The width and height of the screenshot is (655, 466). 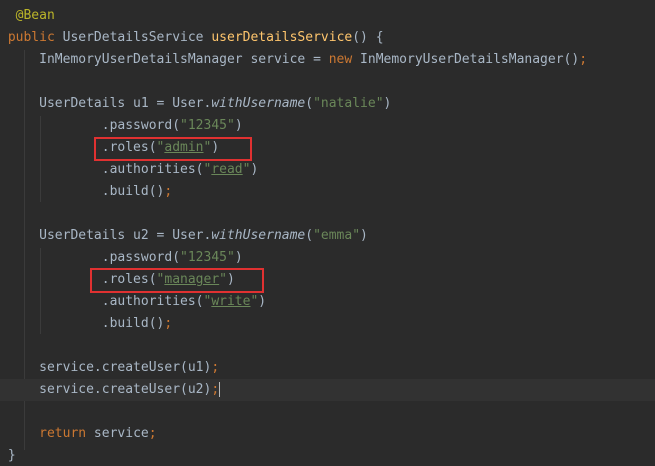 What do you see at coordinates (11, 455) in the screenshot?
I see `closing-brace: }` at bounding box center [11, 455].